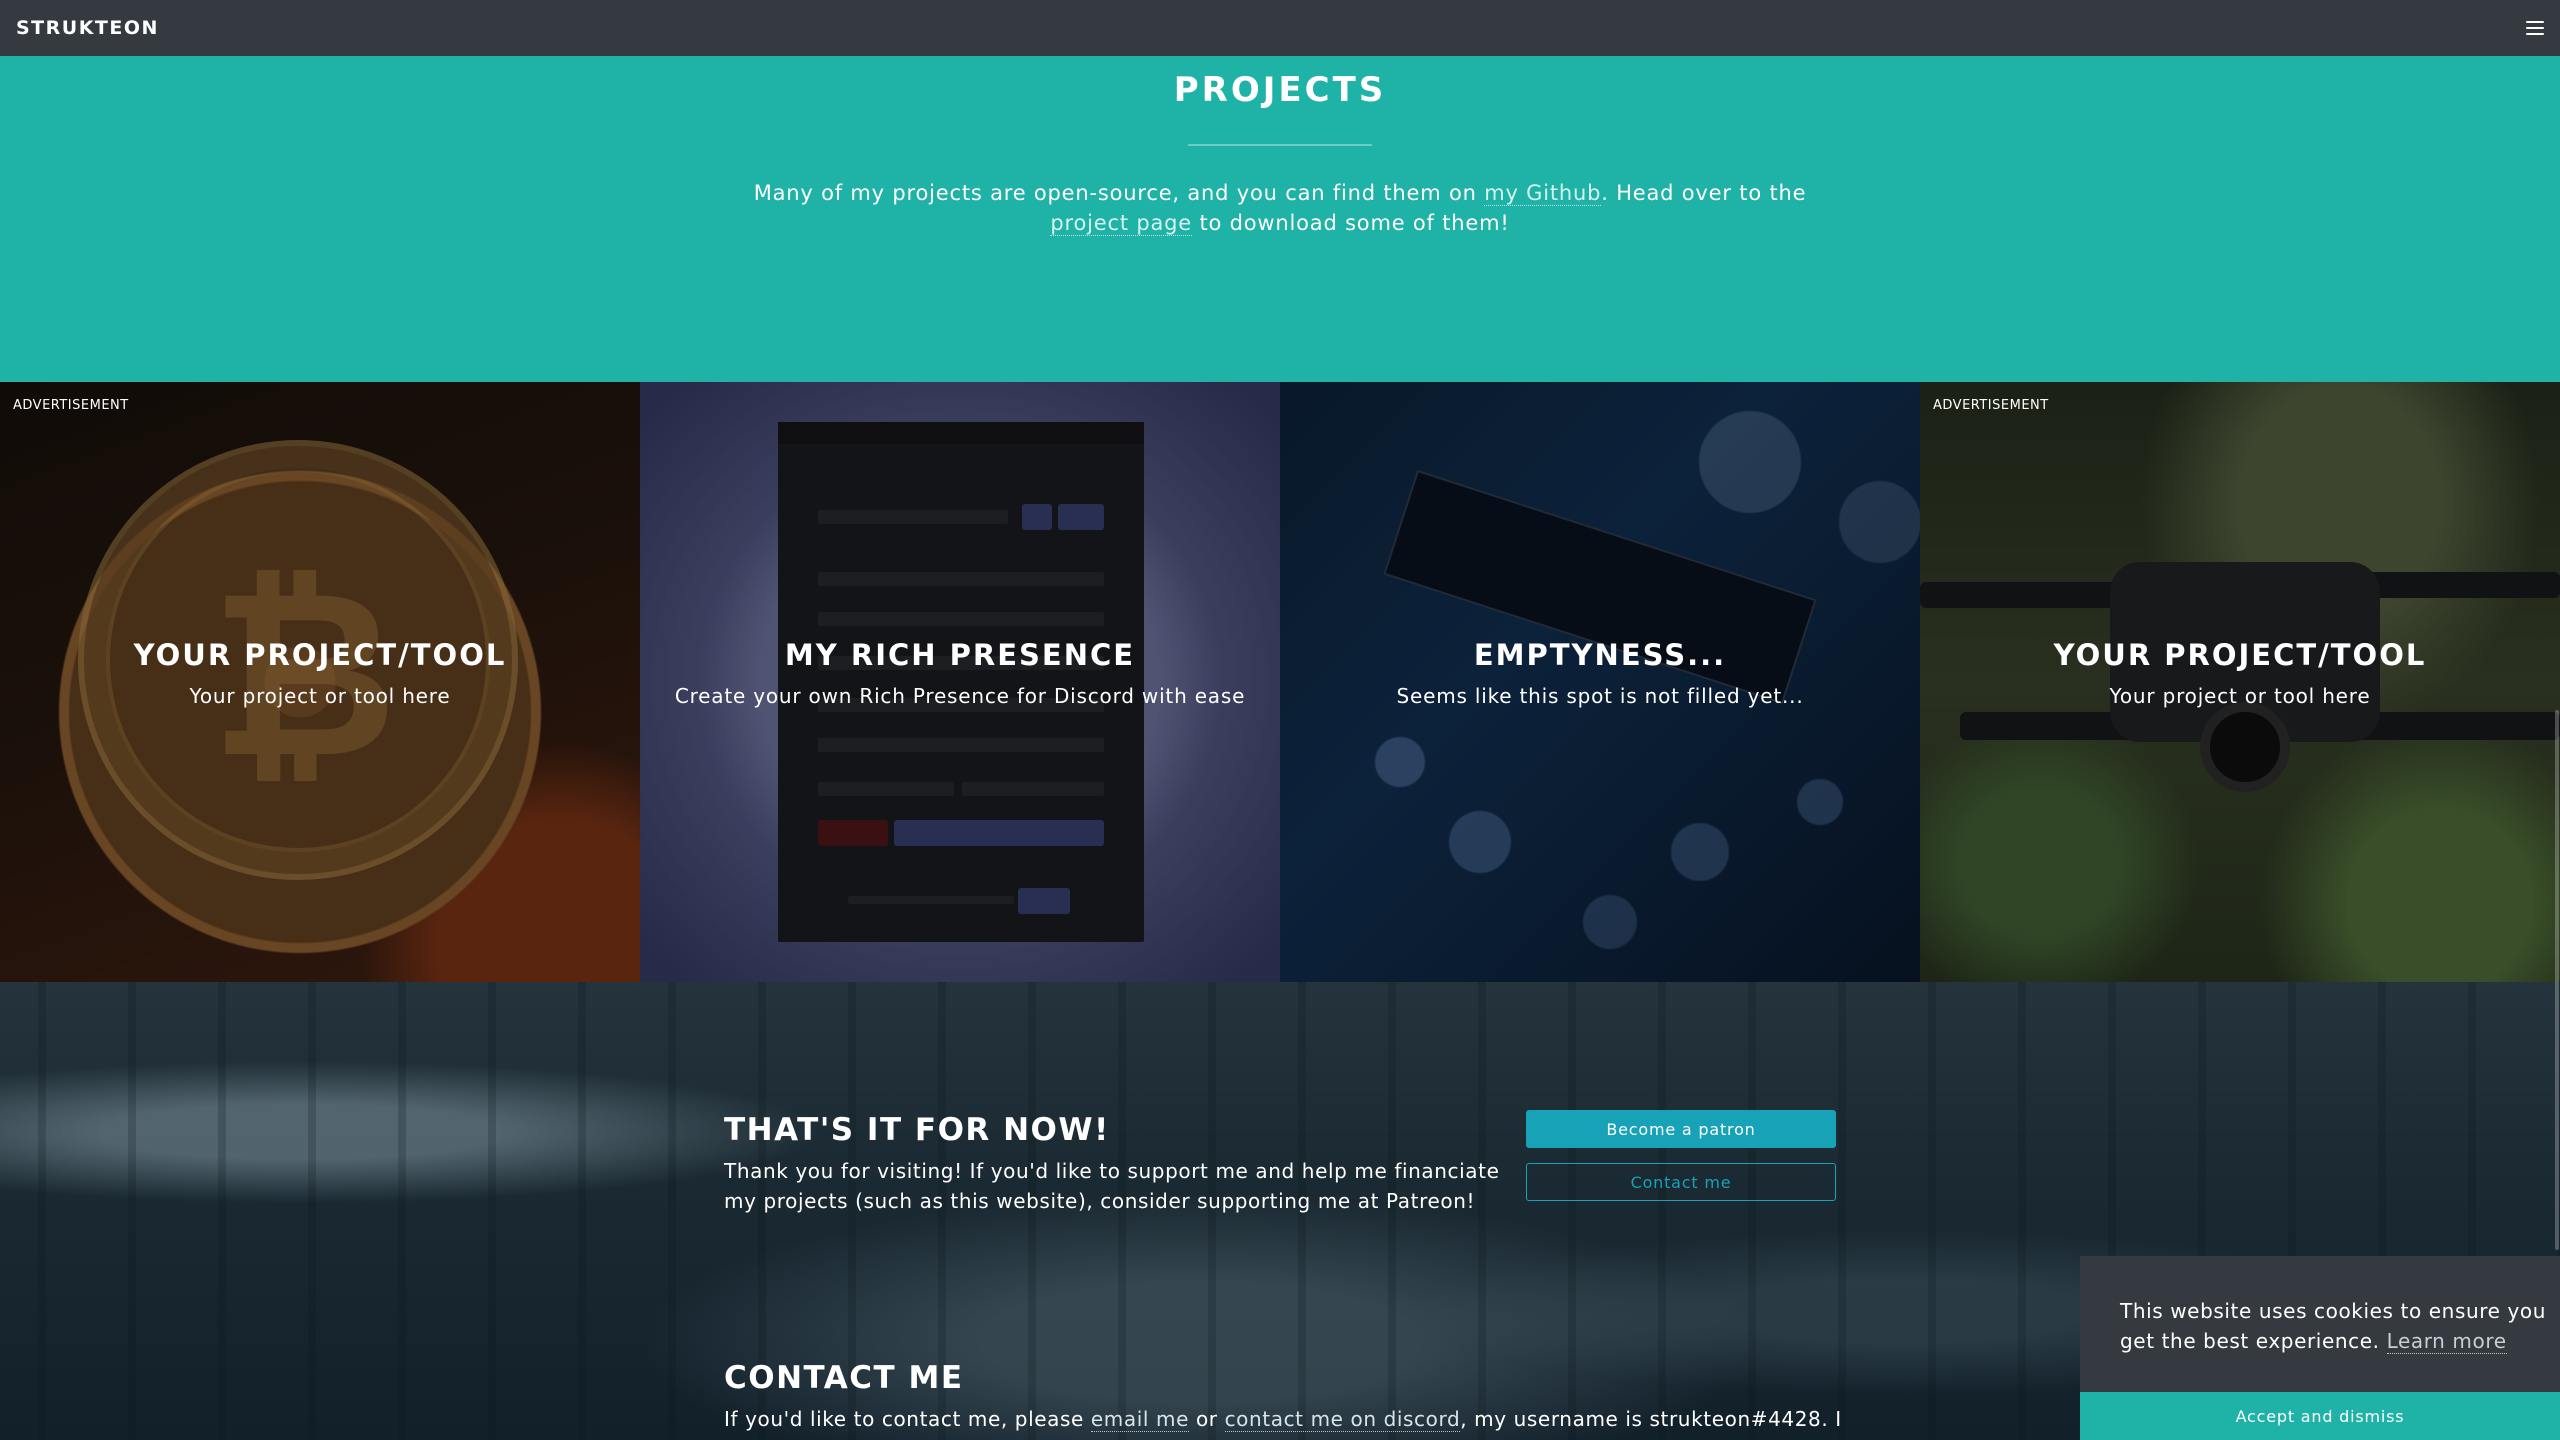  Describe the element at coordinates (917, 1130) in the screenshot. I see `thanks-title: THAT'S IT FOR NOW!` at that location.